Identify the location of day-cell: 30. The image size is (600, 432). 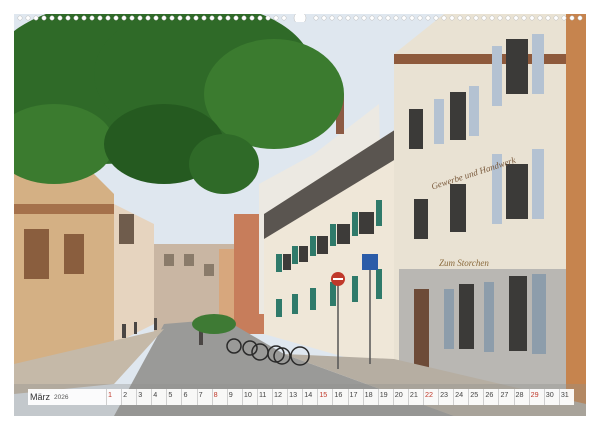
(551, 397).